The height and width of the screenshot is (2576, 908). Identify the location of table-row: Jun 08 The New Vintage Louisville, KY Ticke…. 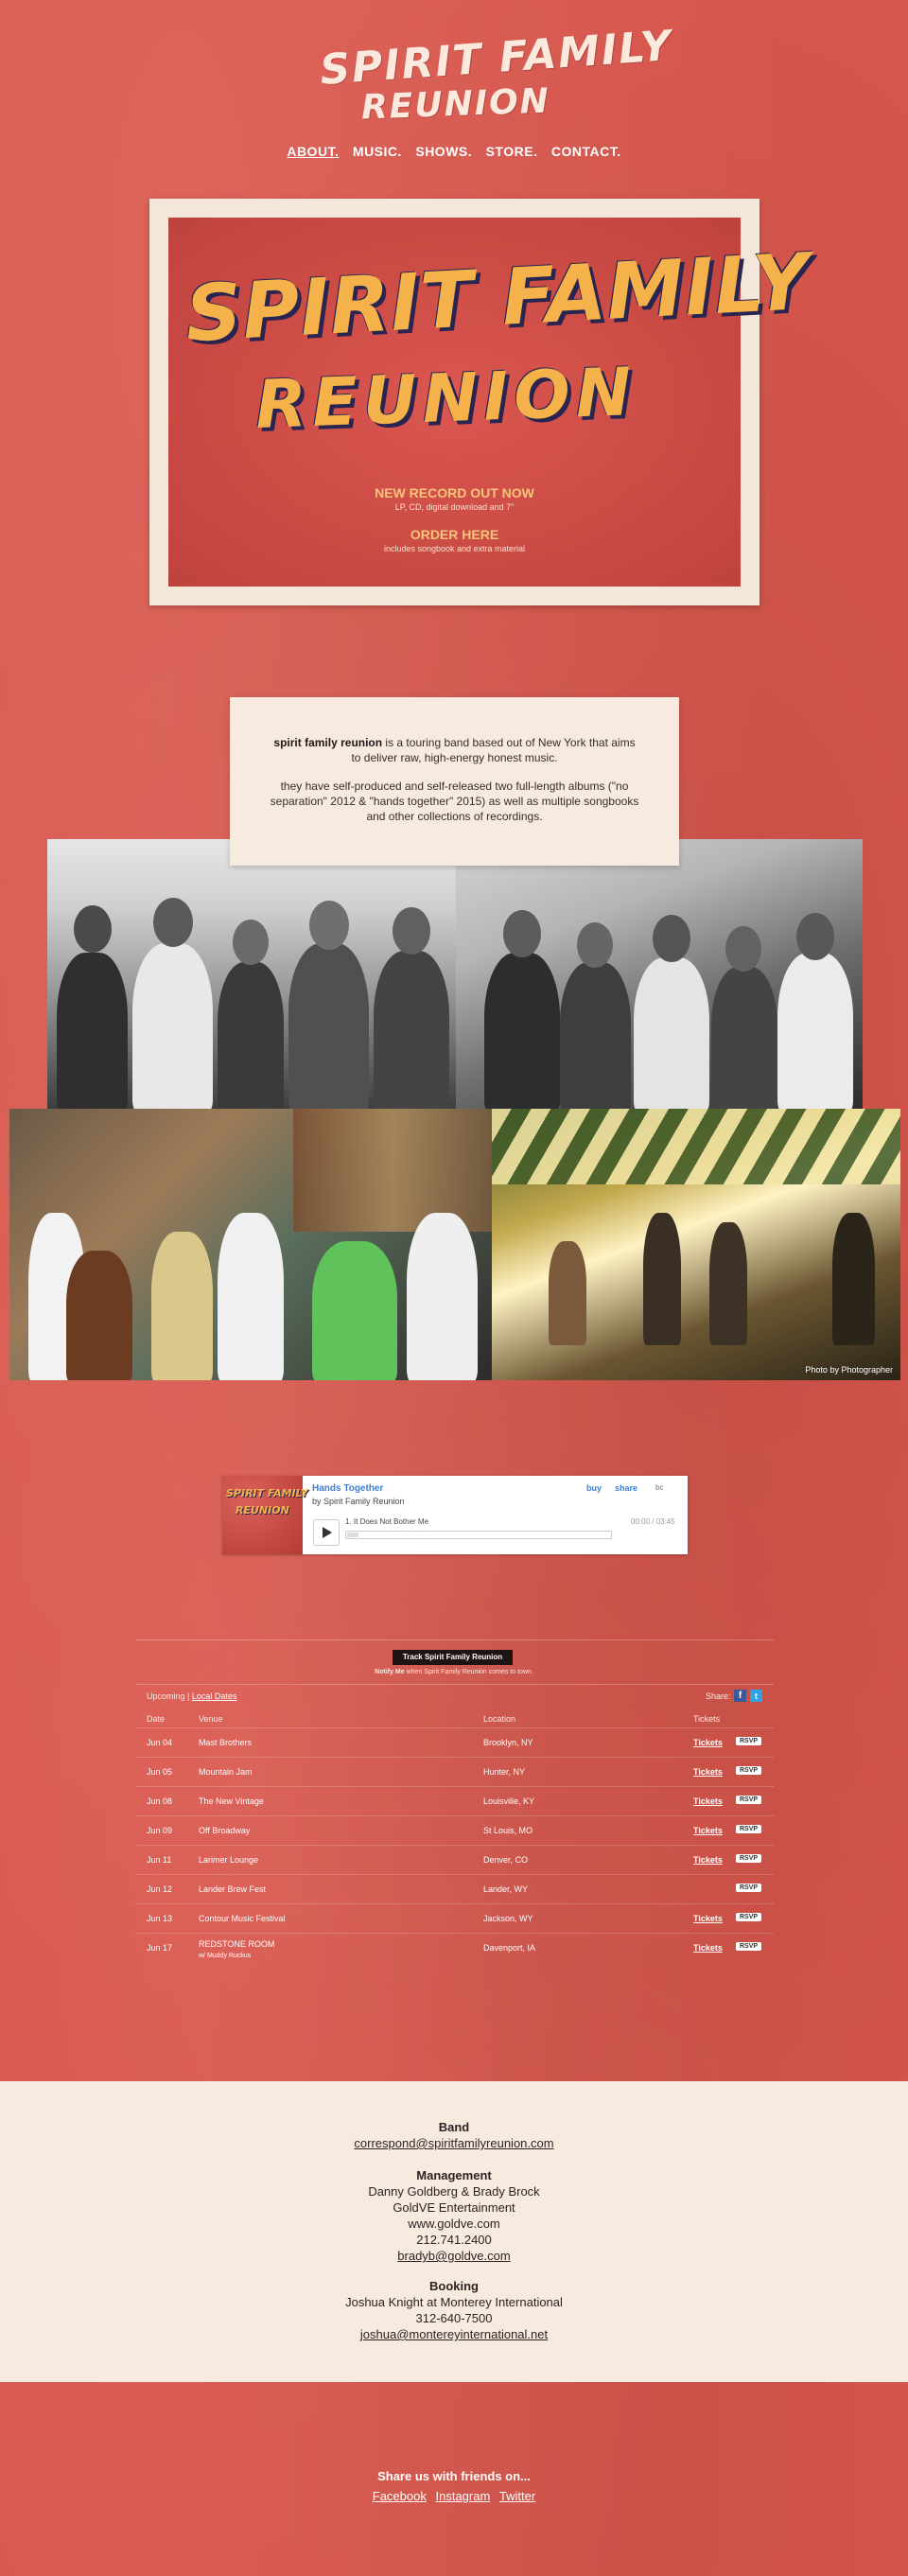
(454, 1801).